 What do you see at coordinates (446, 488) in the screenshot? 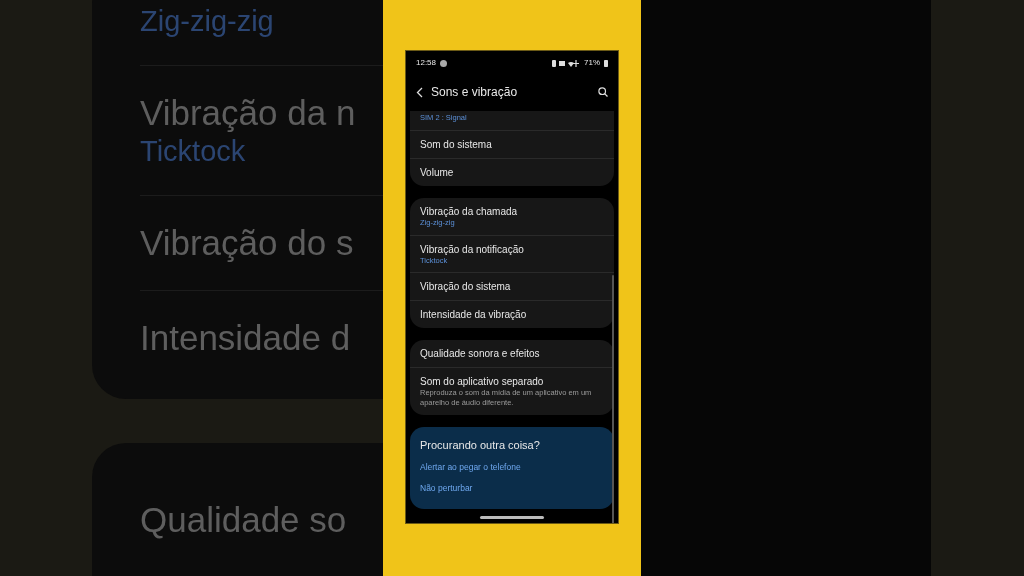
I see `suggestion-link: Não perturbar` at bounding box center [446, 488].